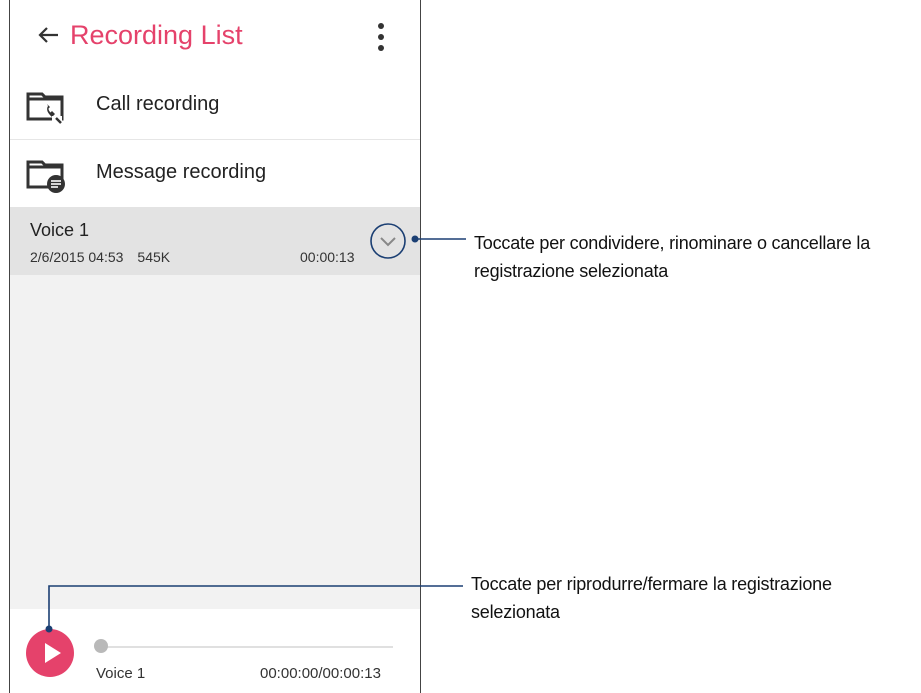  Describe the element at coordinates (255, 607) in the screenshot. I see `callout-line-play` at that location.